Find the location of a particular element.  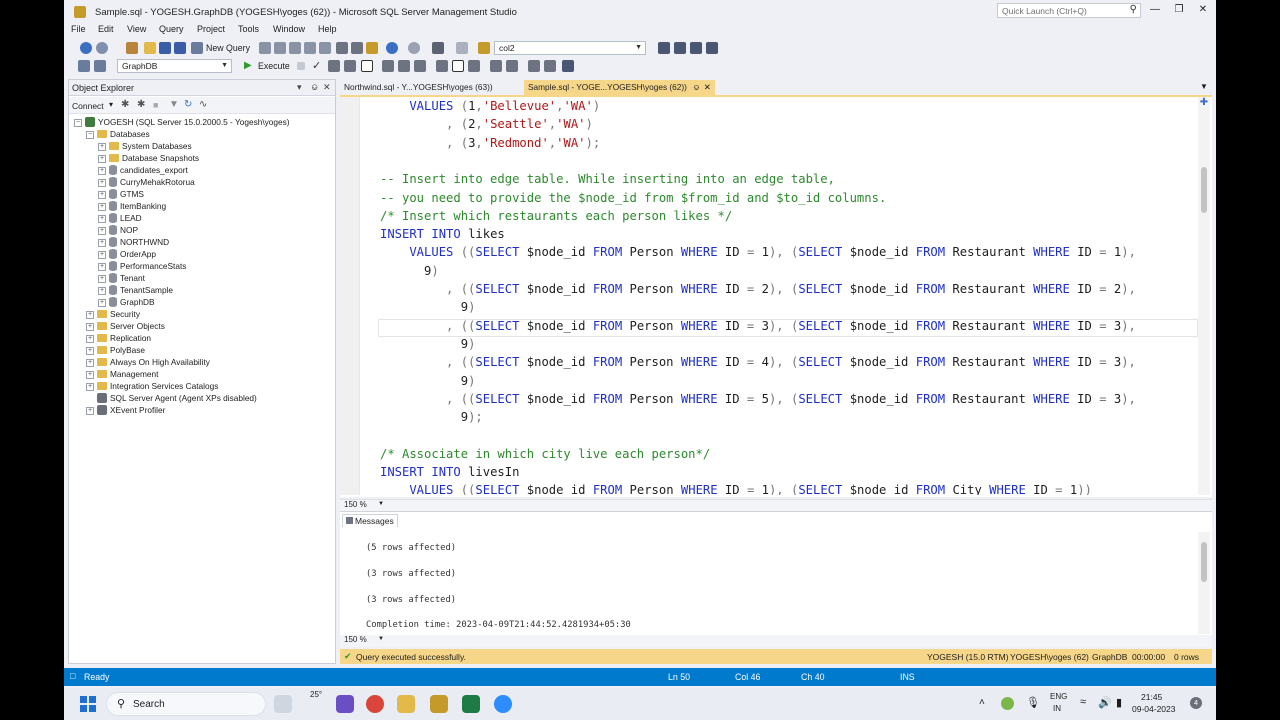

notification-badge: 4 is located at coordinates (1196, 703).